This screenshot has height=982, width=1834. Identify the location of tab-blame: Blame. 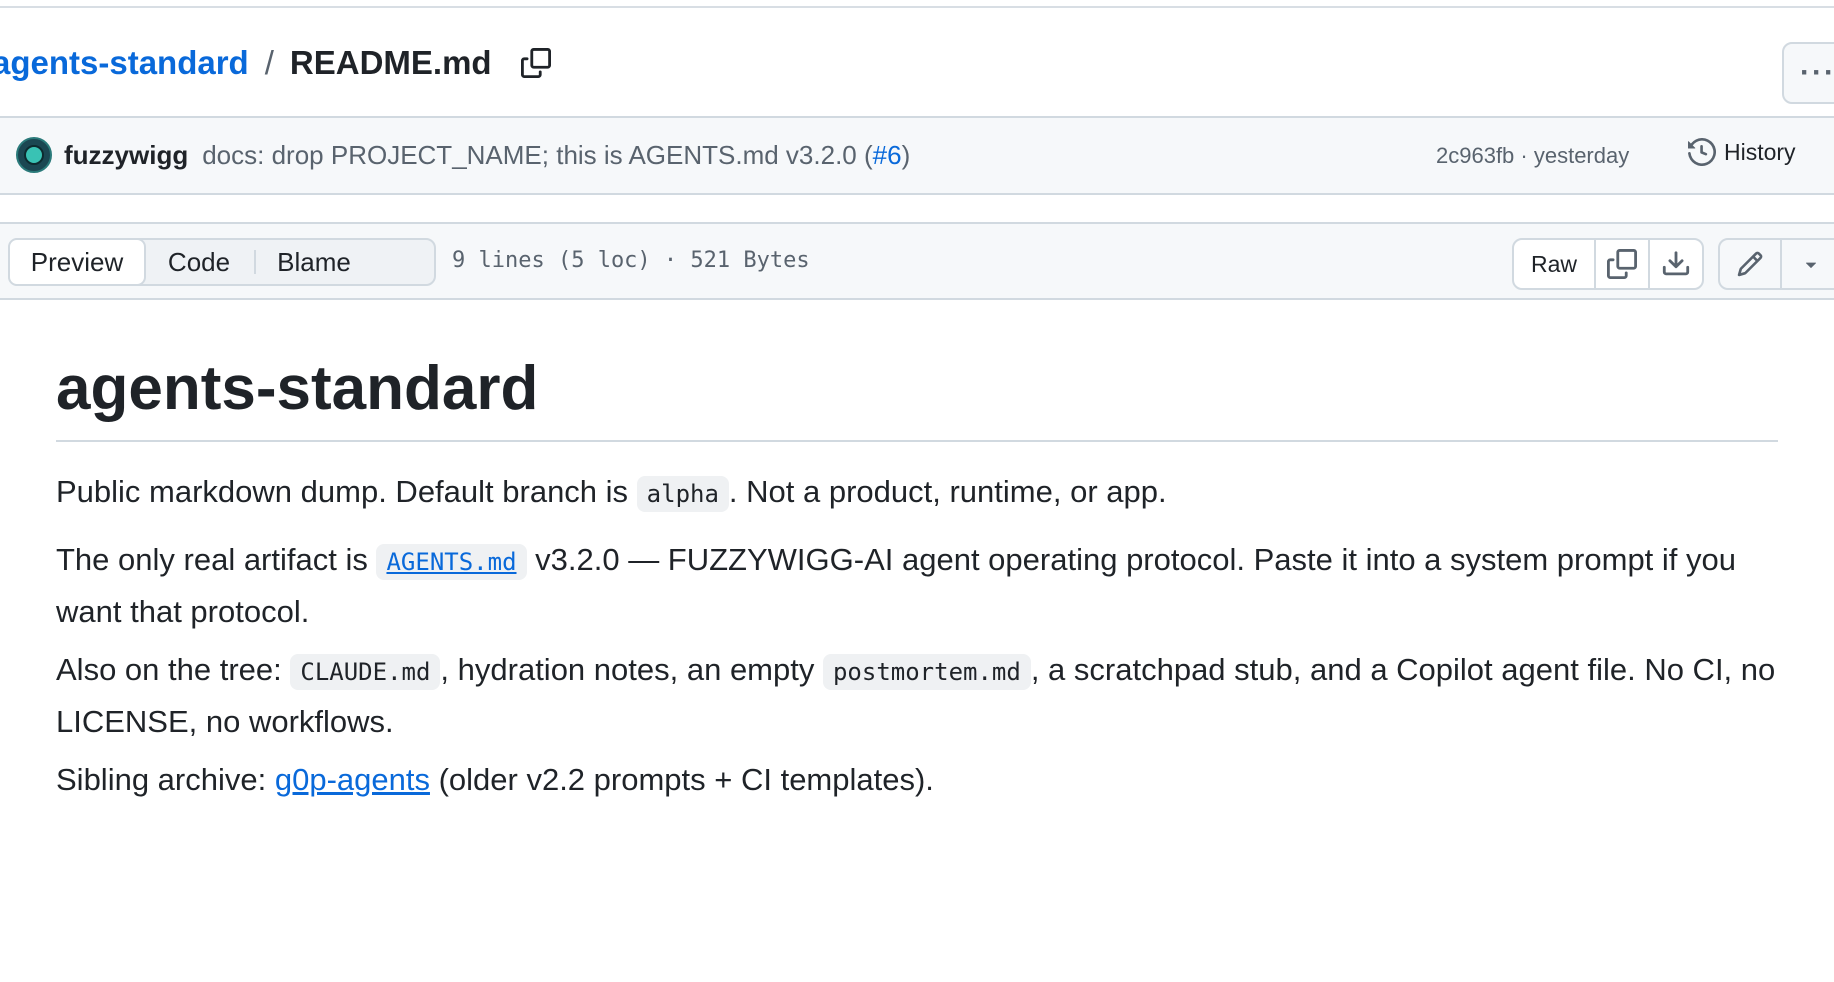
(314, 262).